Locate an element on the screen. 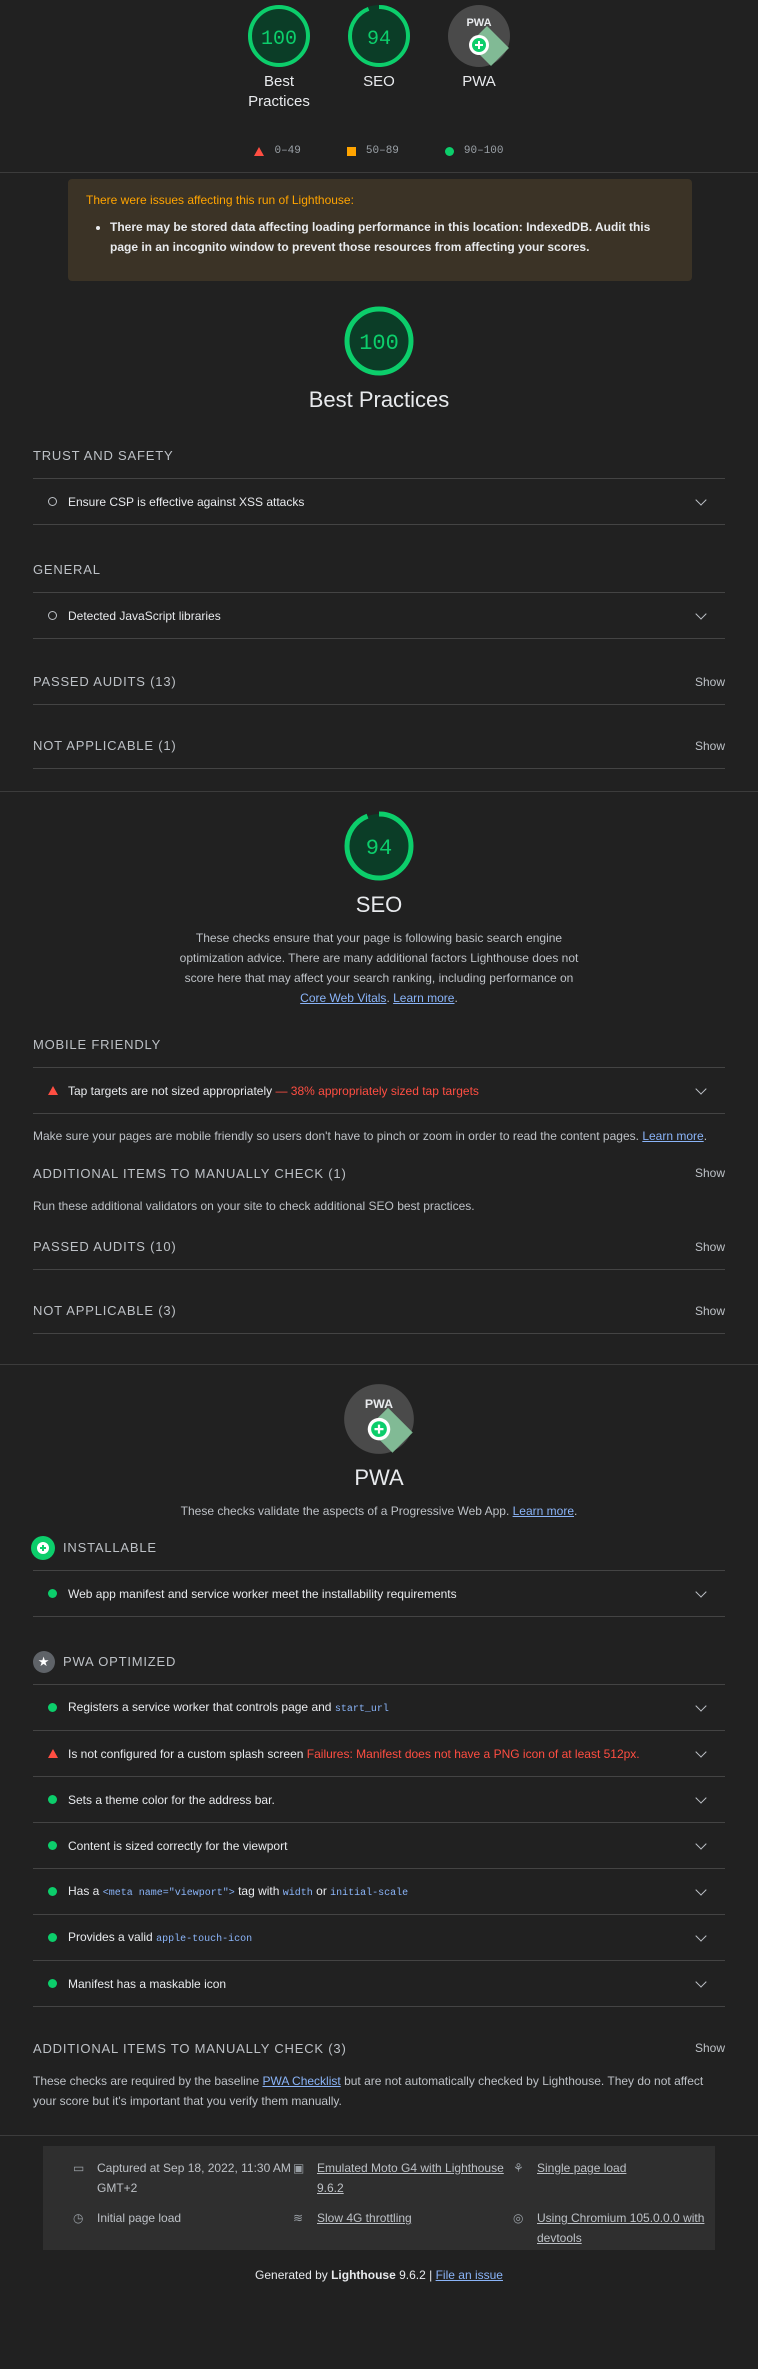 This screenshot has height=2369, width=758. device-icon: ▣ is located at coordinates (299, 2168).